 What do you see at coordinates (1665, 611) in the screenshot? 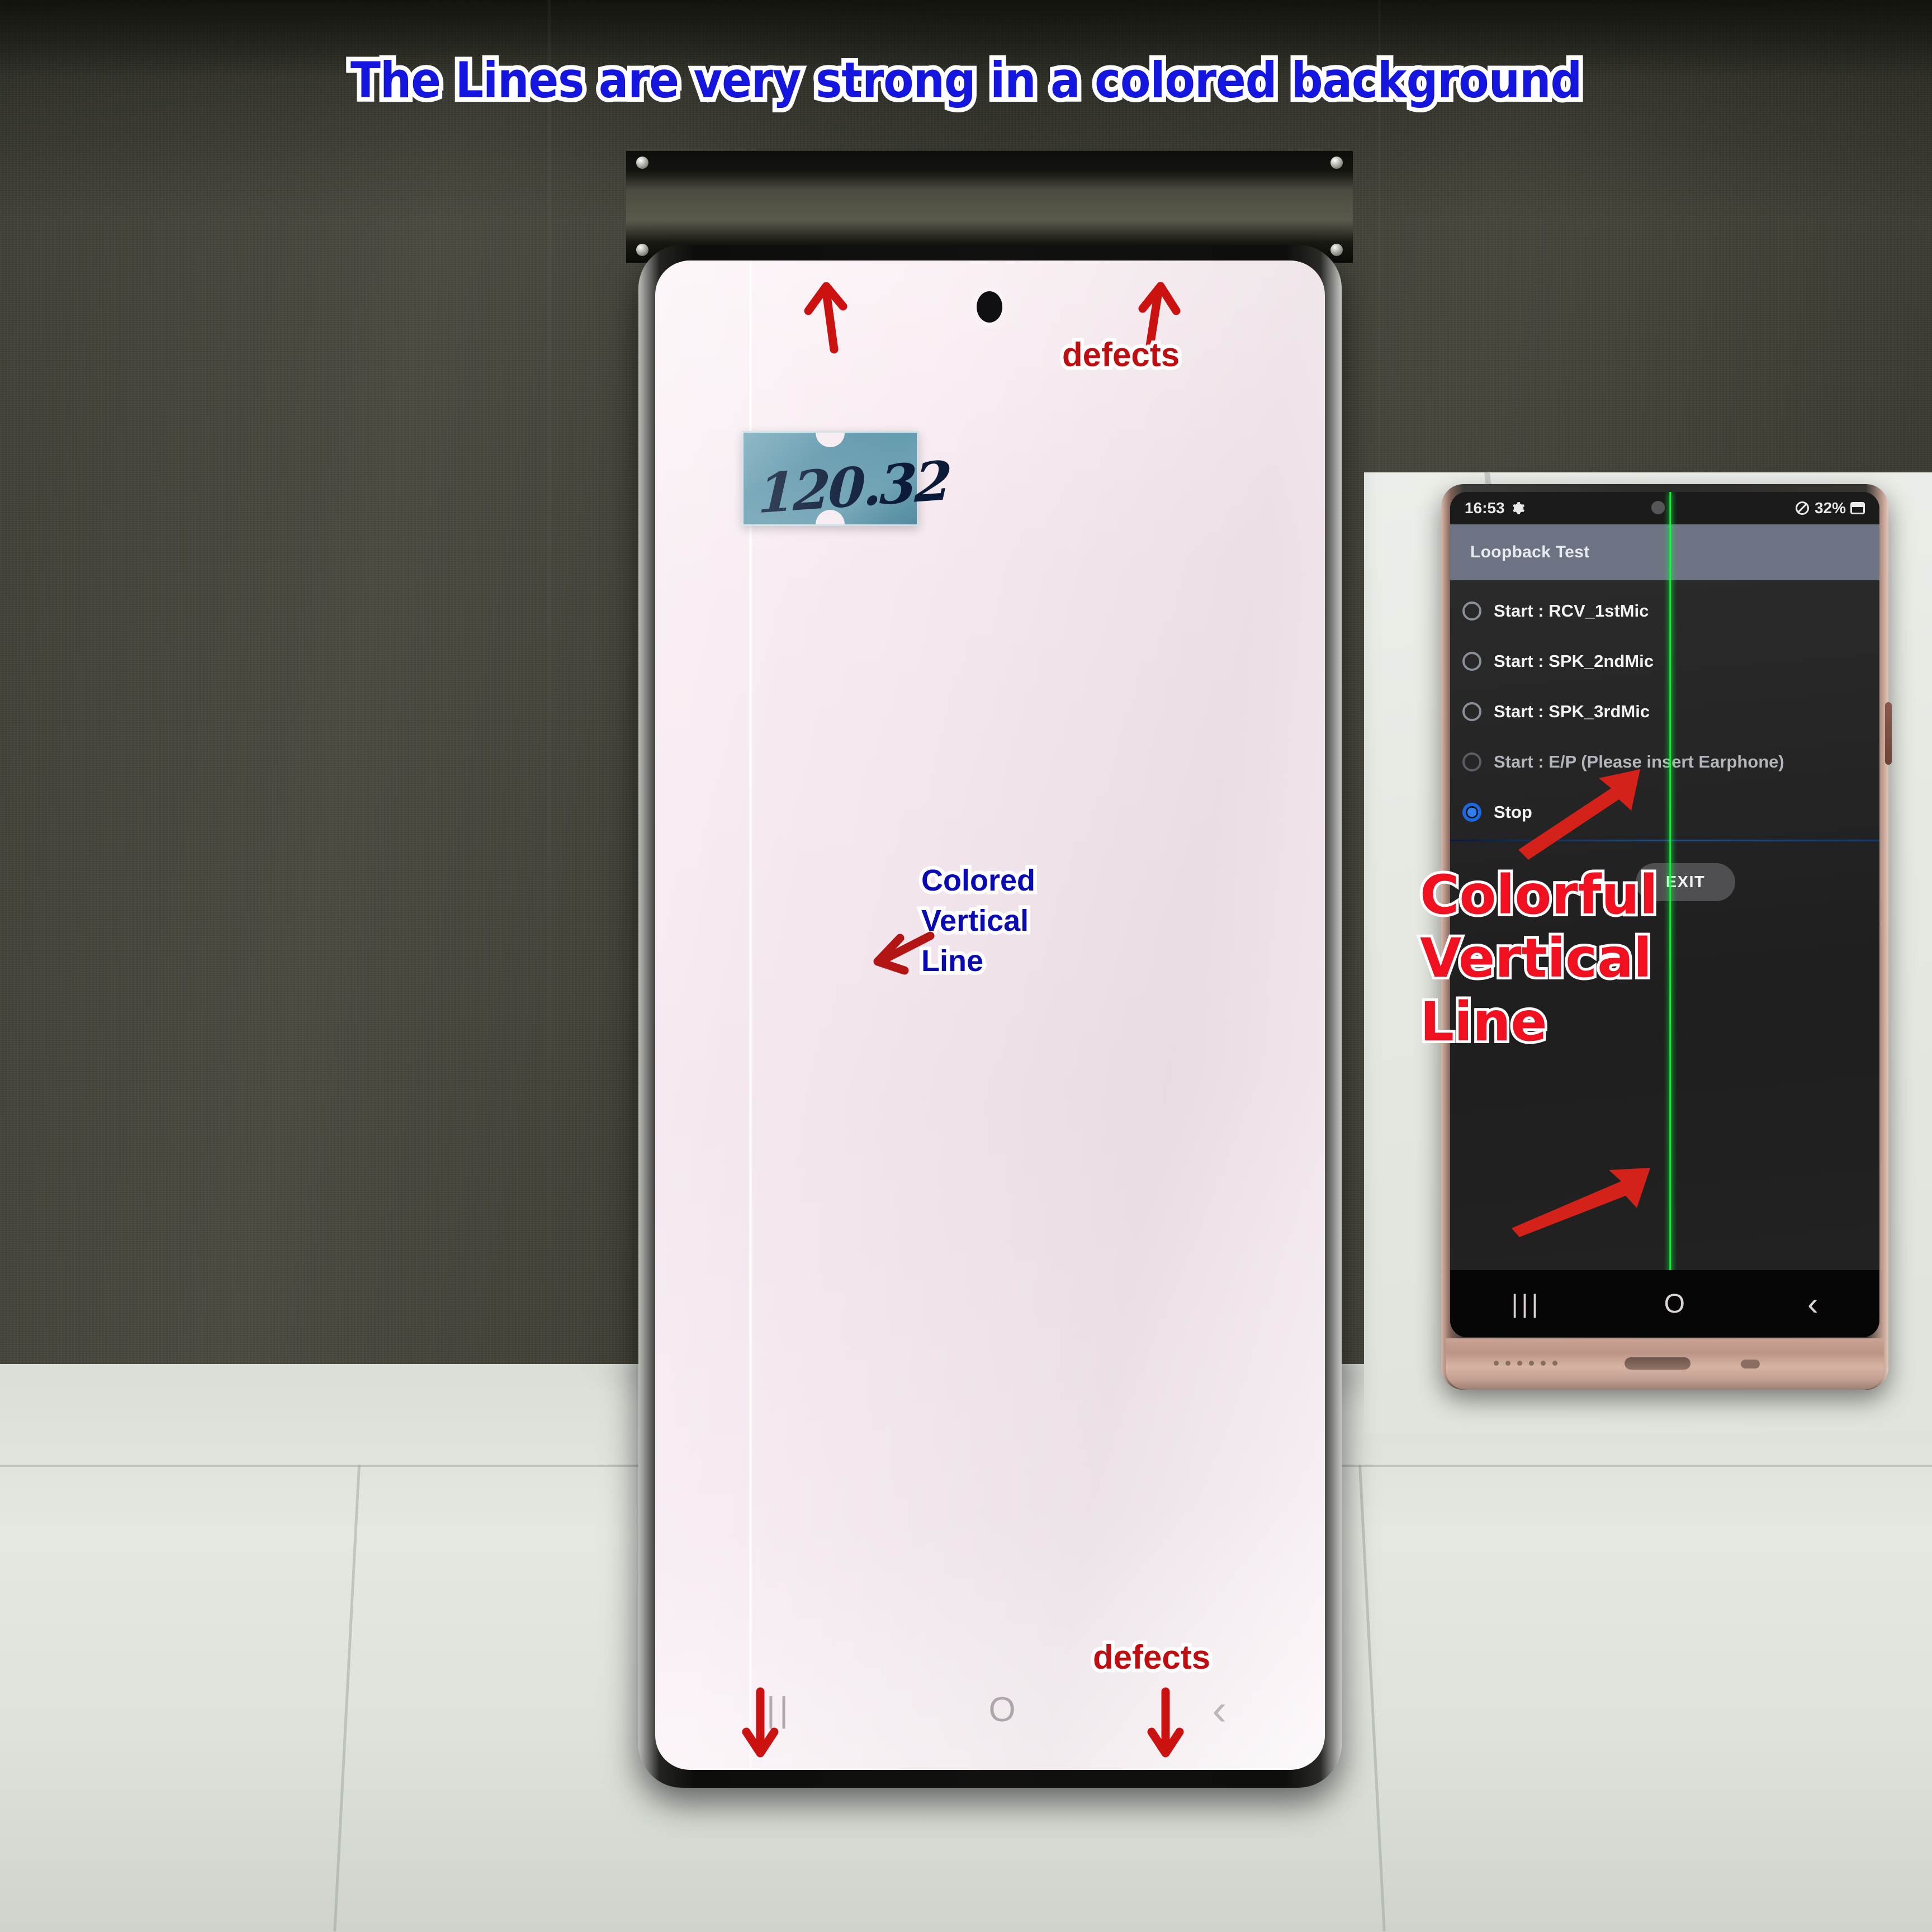
I see `loopback-option-row: Start : RCV_1stMic` at bounding box center [1665, 611].